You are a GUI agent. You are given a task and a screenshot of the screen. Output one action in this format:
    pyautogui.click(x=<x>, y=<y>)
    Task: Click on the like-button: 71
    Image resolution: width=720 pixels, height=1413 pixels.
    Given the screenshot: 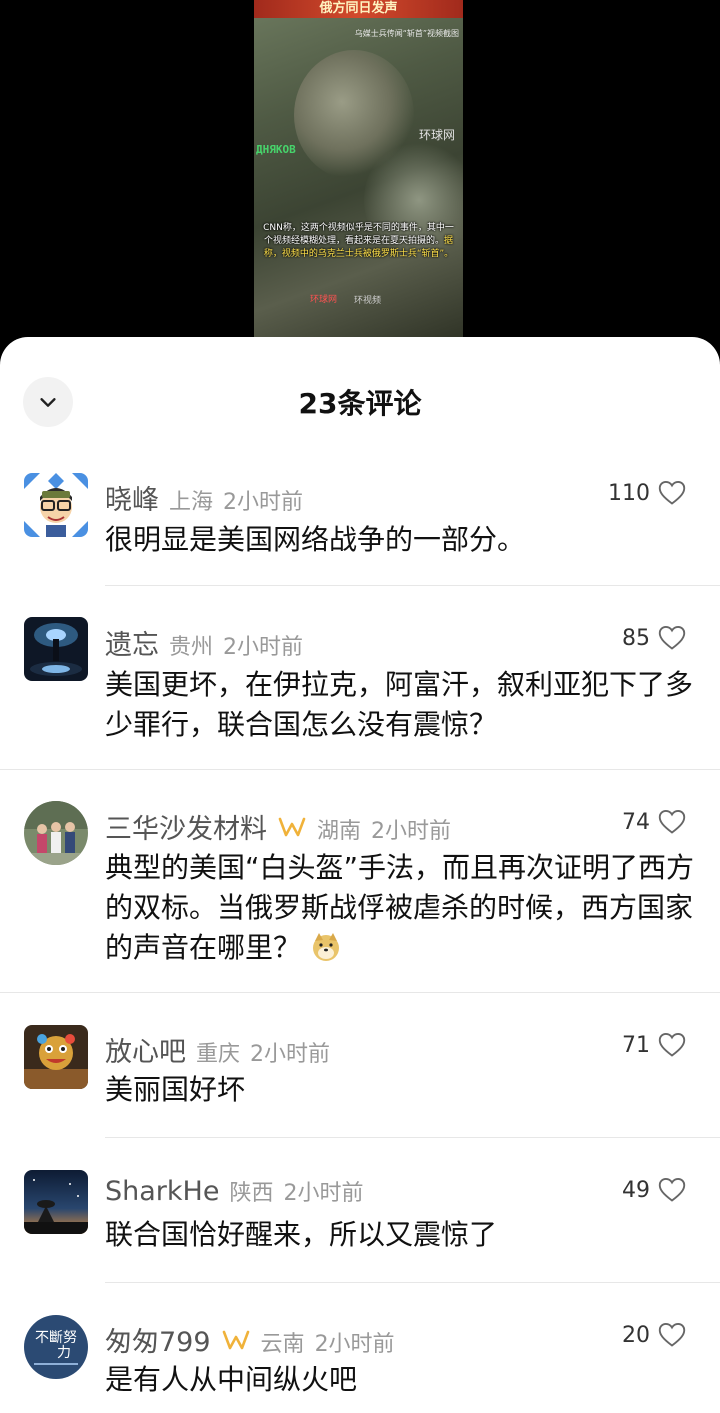 What is the action you would take?
    pyautogui.click(x=654, y=1045)
    